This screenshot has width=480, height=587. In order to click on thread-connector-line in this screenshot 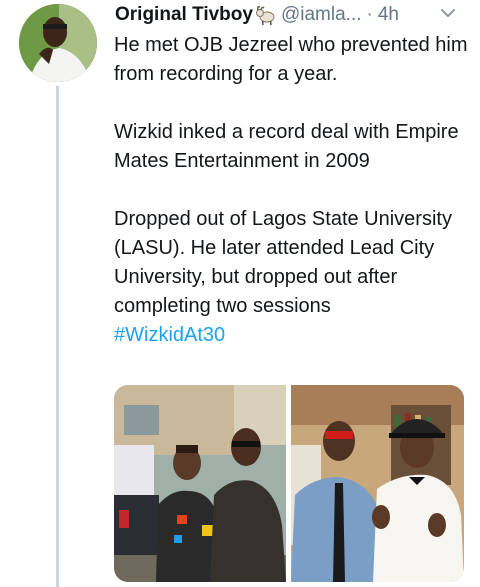, I will do `click(57, 336)`.